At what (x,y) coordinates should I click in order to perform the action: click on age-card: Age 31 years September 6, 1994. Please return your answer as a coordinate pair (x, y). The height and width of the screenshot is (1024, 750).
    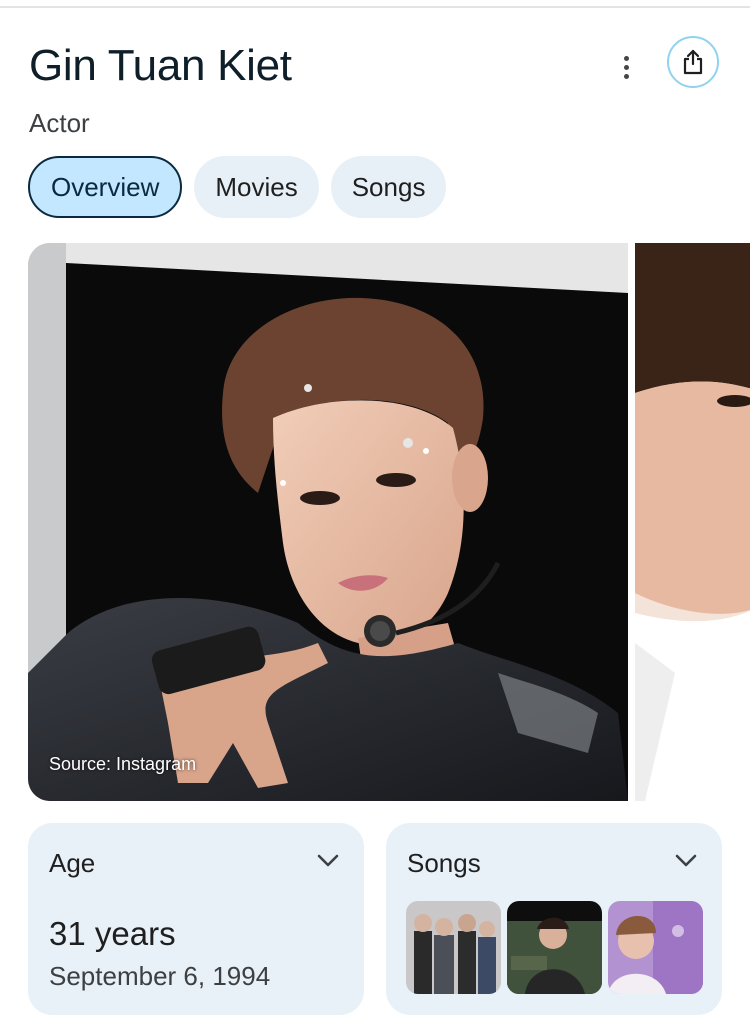
    Looking at the image, I should click on (196, 919).